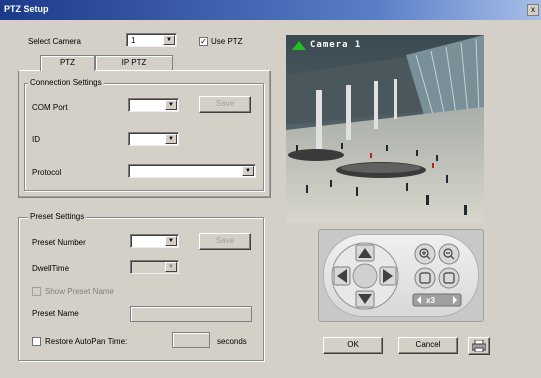  What do you see at coordinates (36, 139) in the screenshot?
I see `id-label: ID` at bounding box center [36, 139].